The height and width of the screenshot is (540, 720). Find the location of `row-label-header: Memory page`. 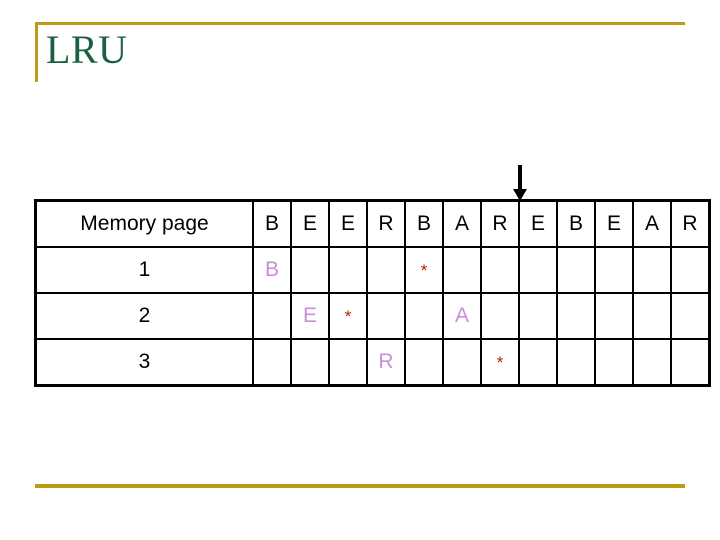

row-label-header: Memory page is located at coordinates (144, 224).